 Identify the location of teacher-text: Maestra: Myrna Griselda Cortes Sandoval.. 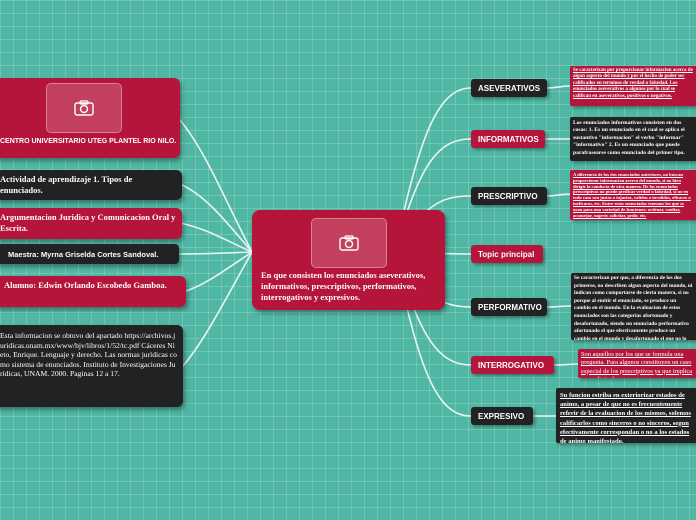
(83, 254).